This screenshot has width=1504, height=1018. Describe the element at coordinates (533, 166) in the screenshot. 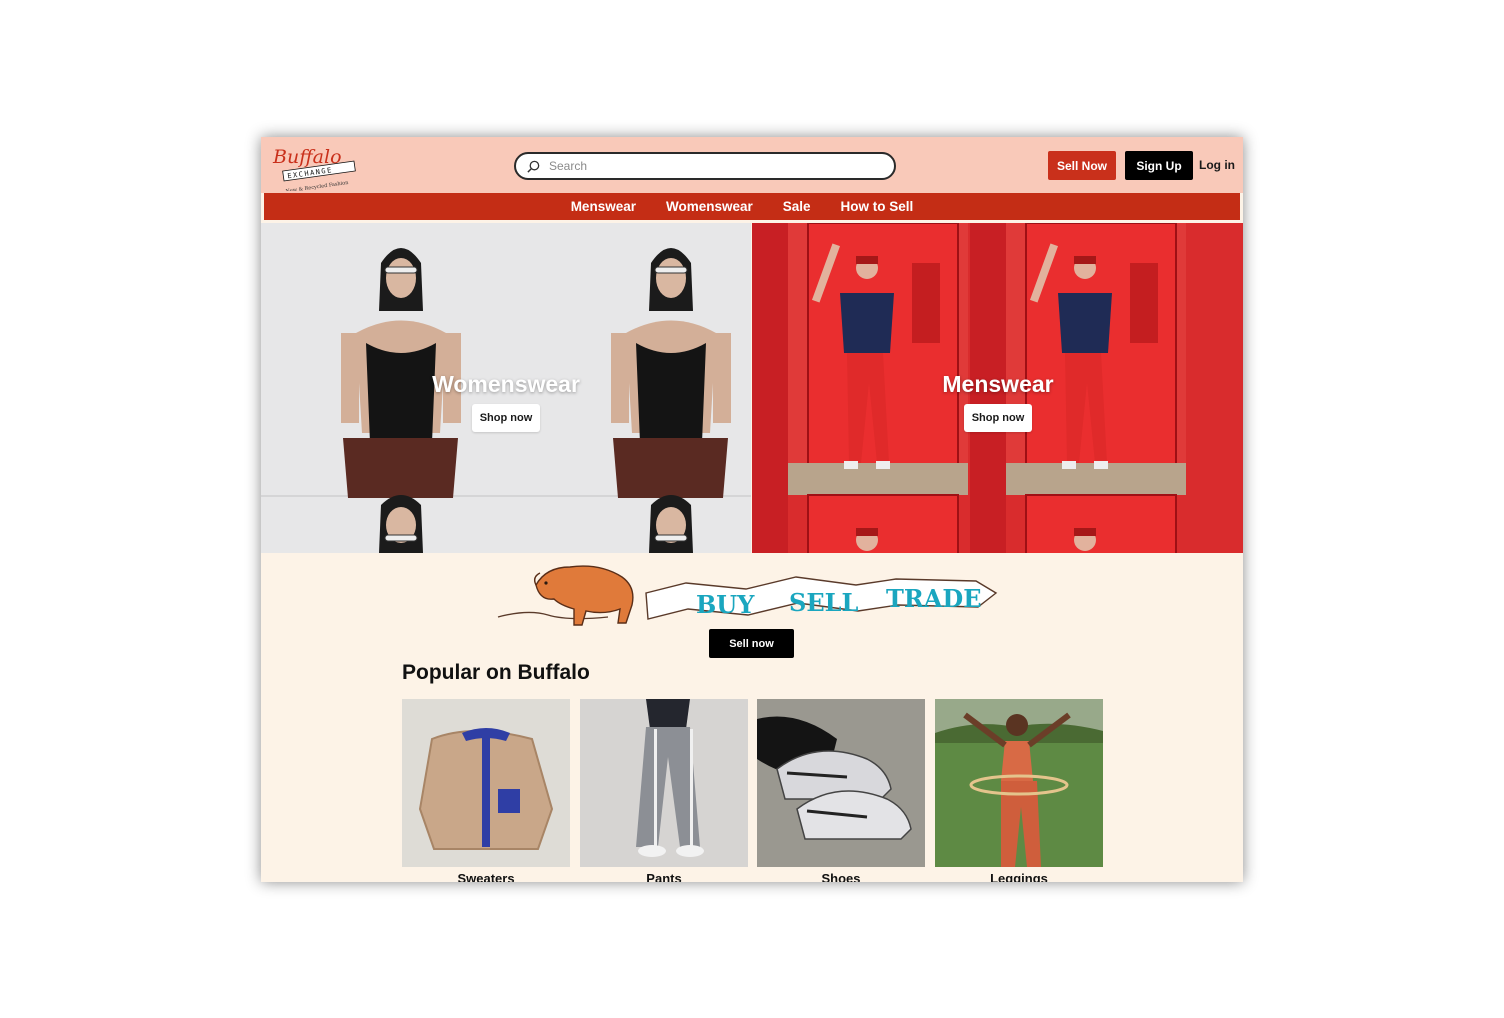

I see `search-icon` at that location.